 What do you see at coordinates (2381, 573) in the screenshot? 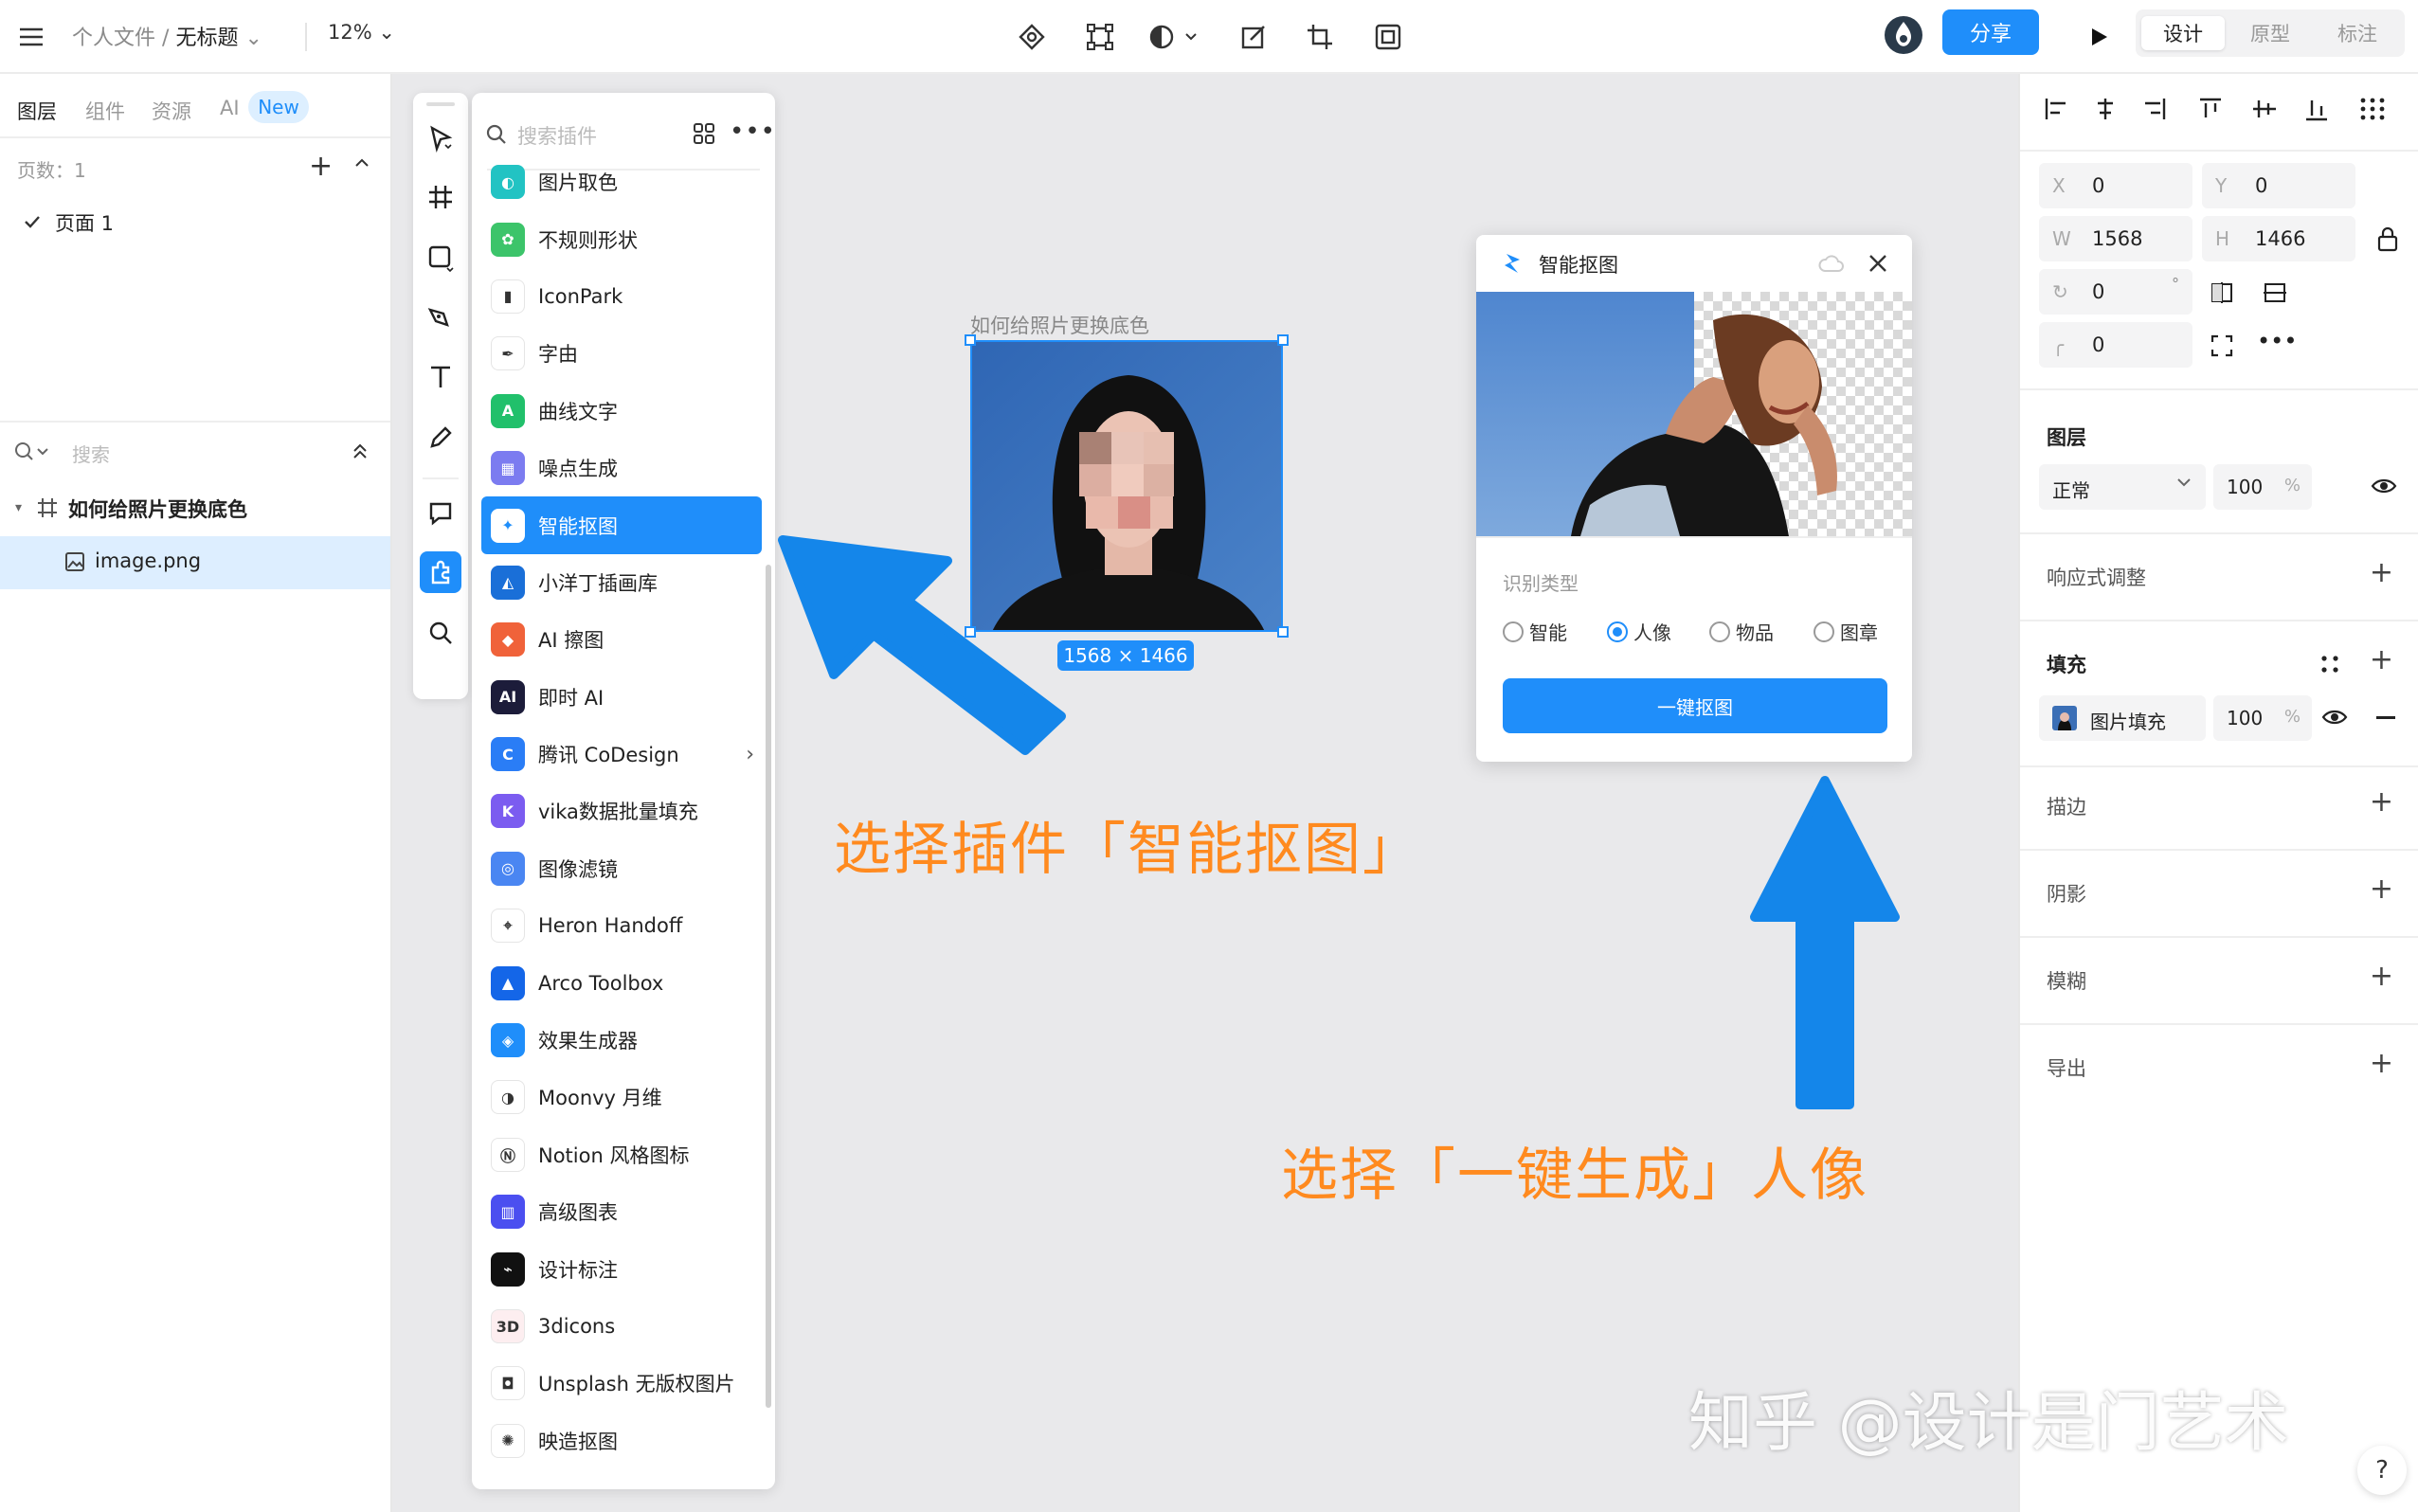
I see `add-responsive-icon: +` at bounding box center [2381, 573].